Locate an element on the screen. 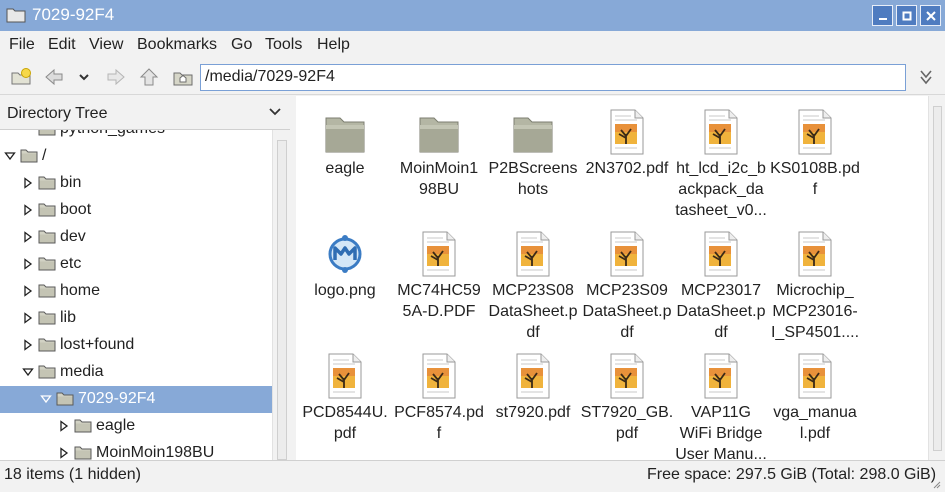  file-item: MCP23S08 DataSheet.p df is located at coordinates (533, 282).